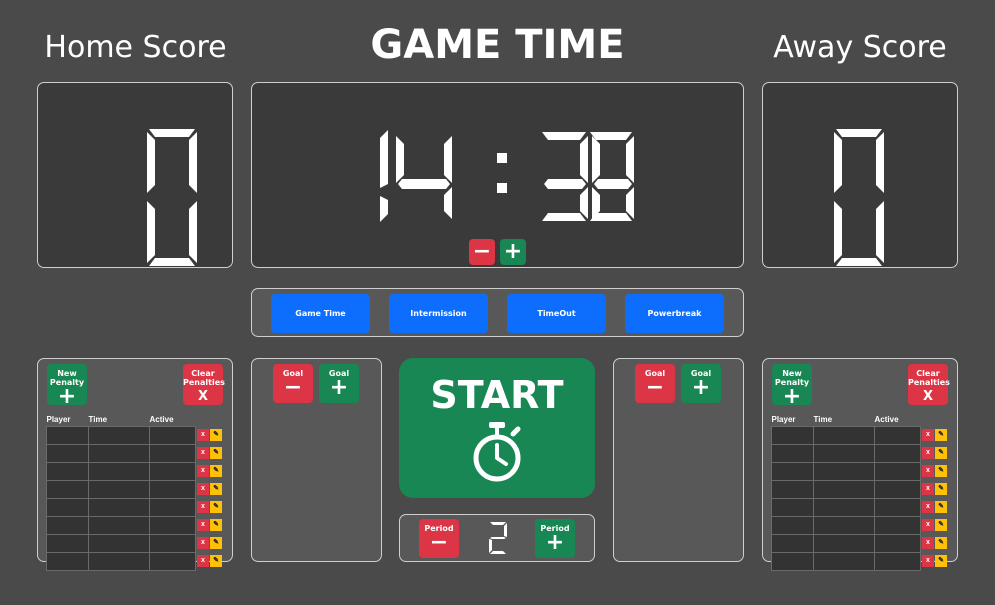 The width and height of the screenshot is (995, 605). I want to click on away-goal-minus-button: Goal −, so click(655, 383).